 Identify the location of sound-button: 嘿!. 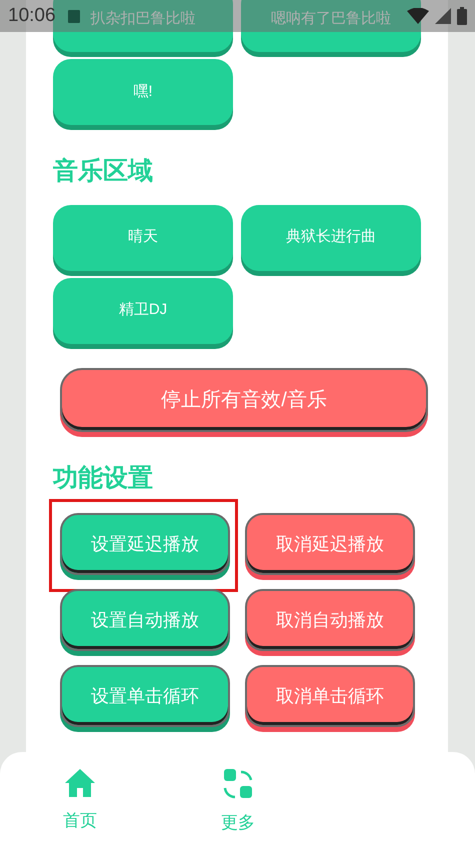
(143, 92).